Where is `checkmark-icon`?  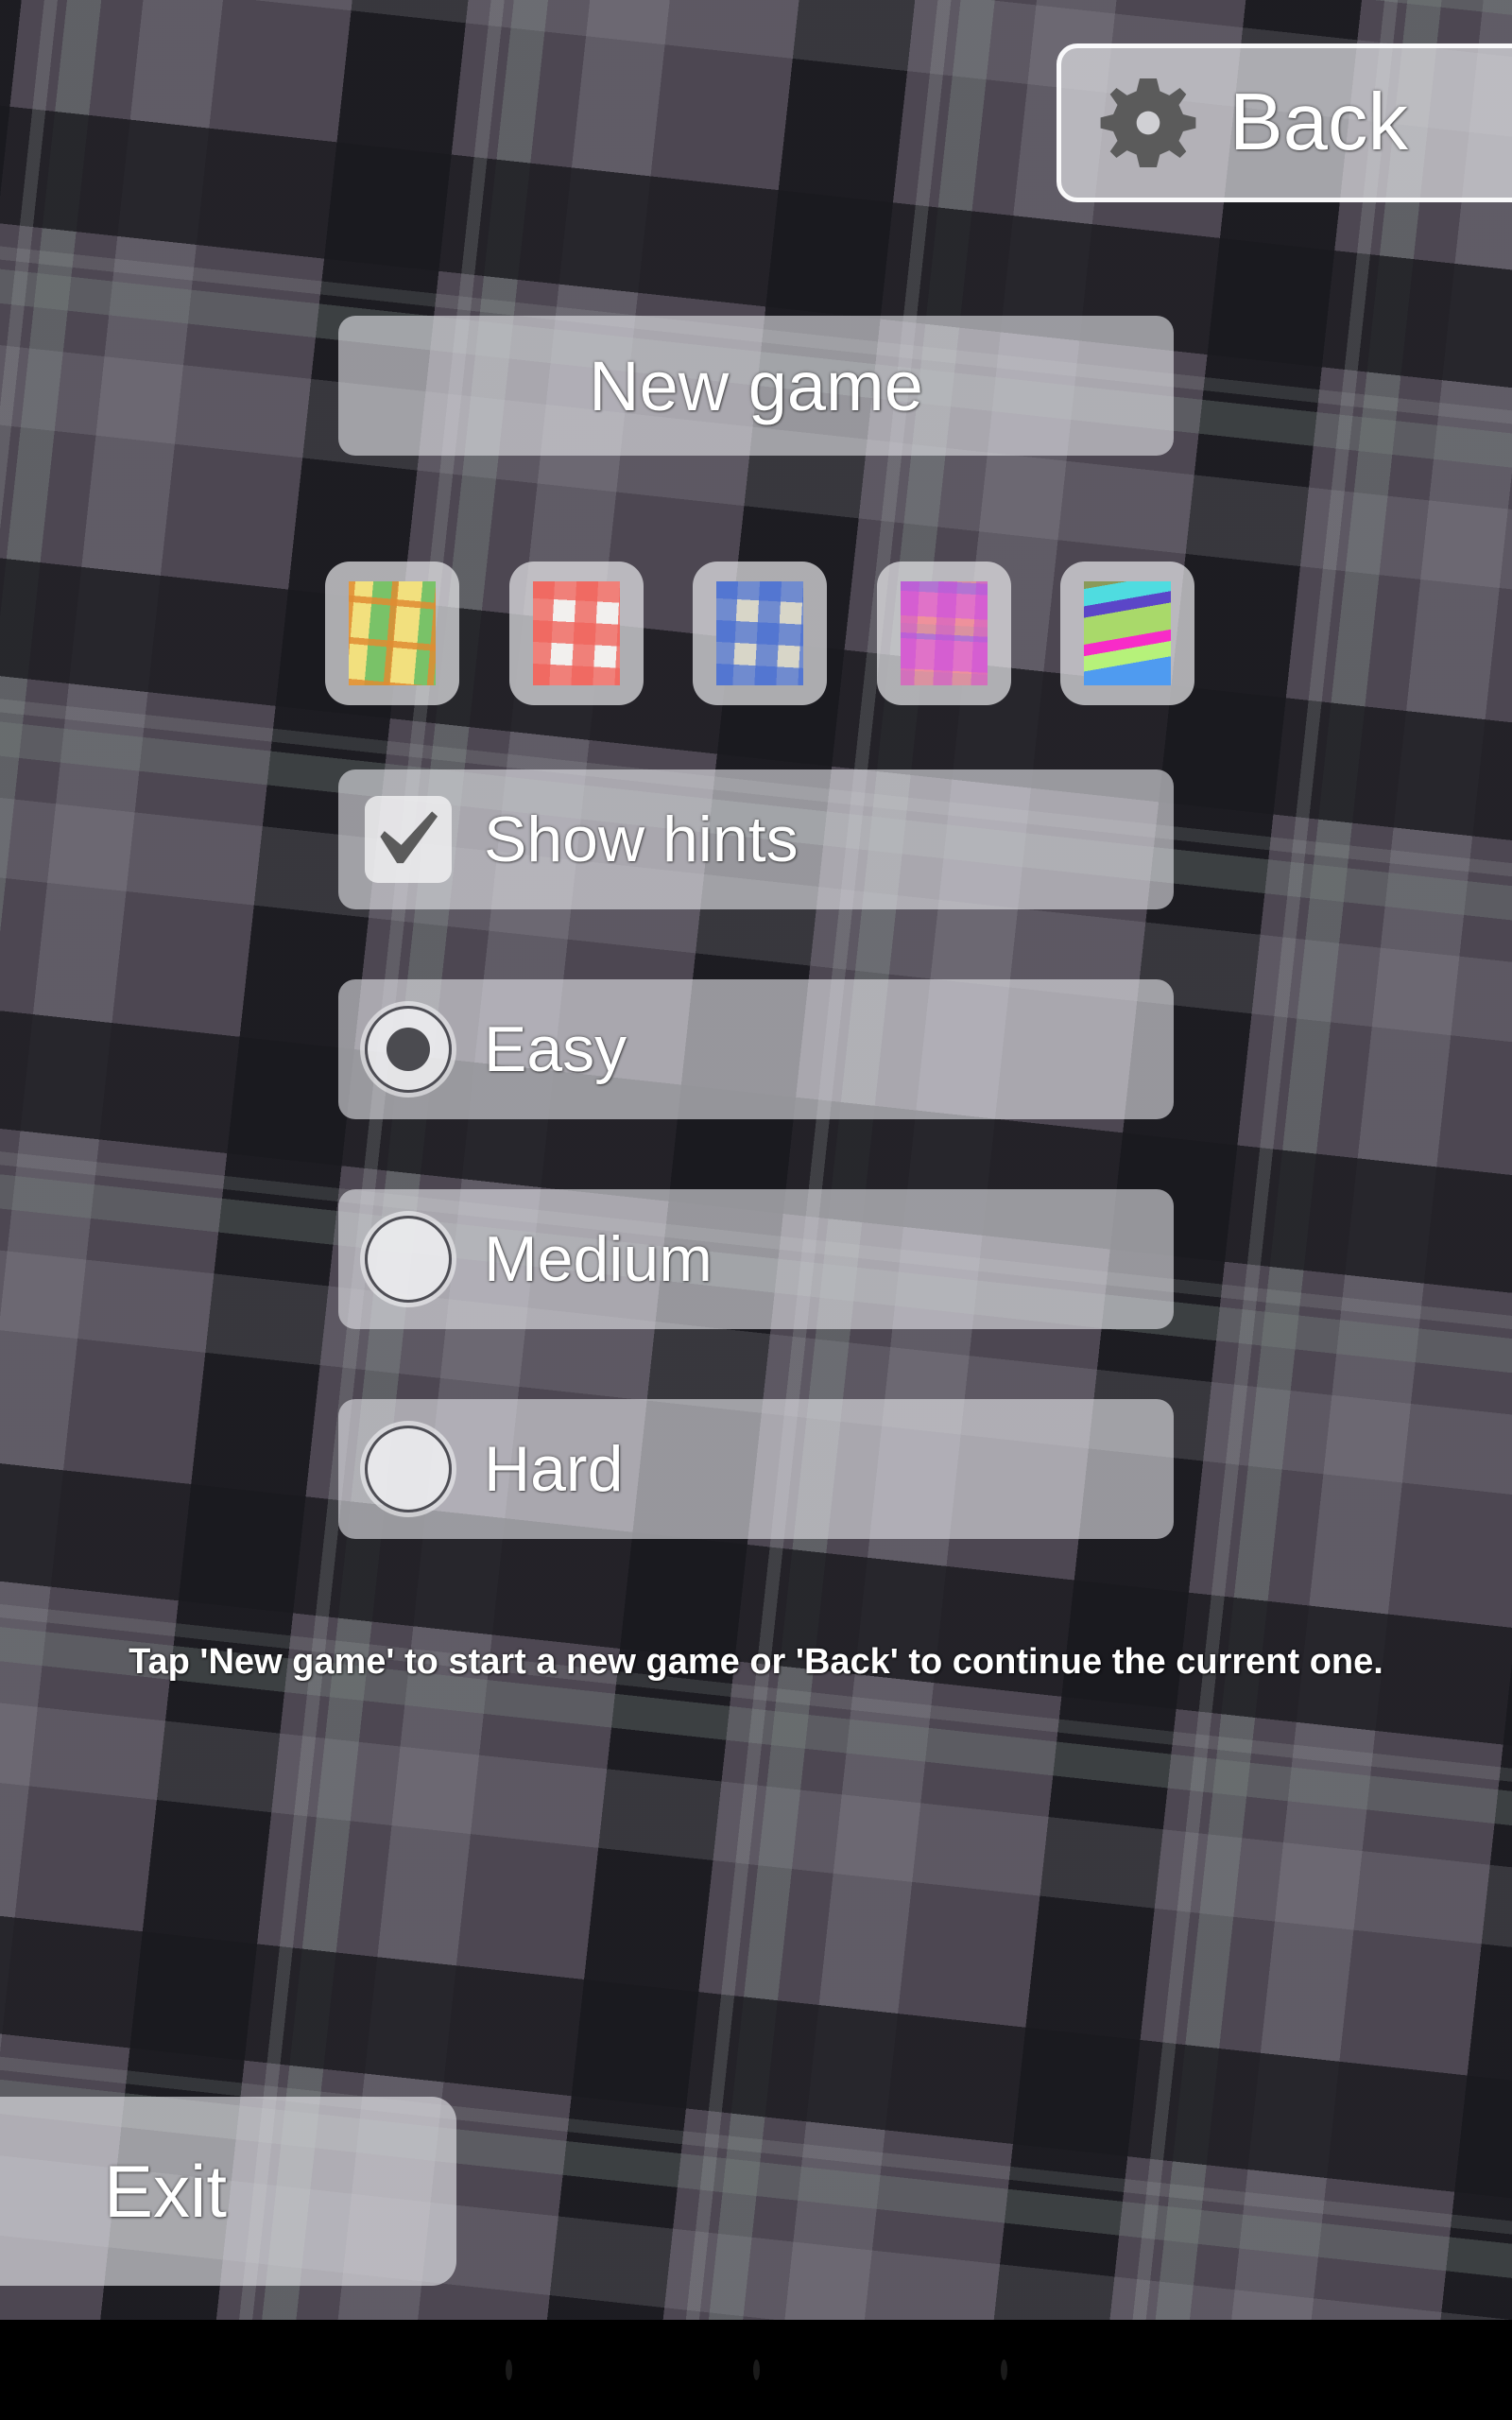 checkmark-icon is located at coordinates (409, 838).